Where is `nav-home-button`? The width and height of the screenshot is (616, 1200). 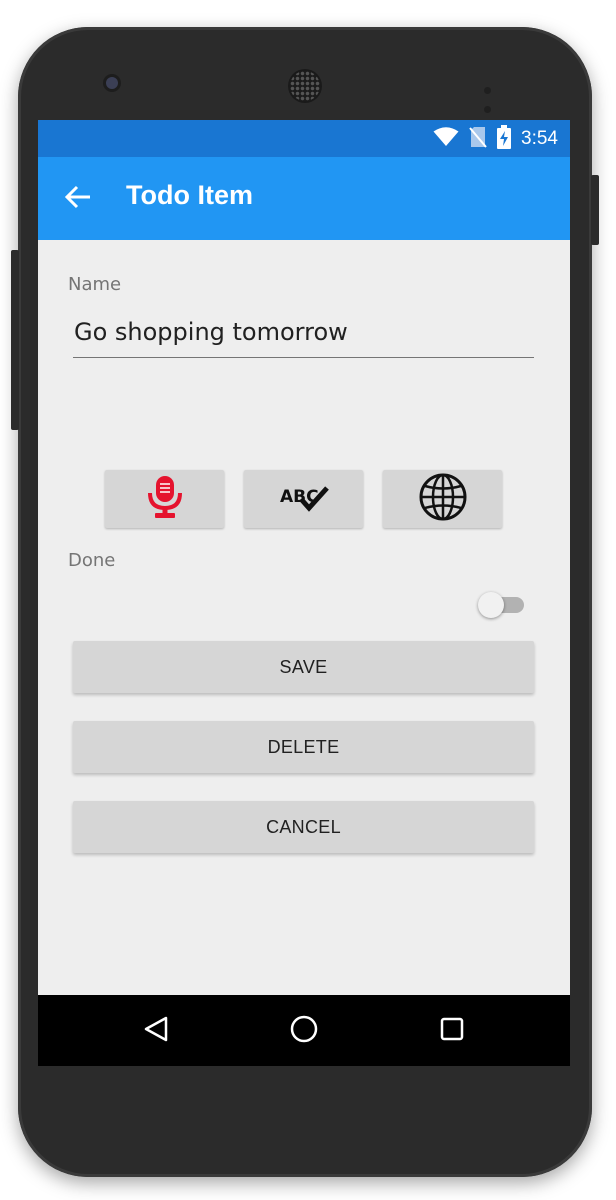 nav-home-button is located at coordinates (304, 1031).